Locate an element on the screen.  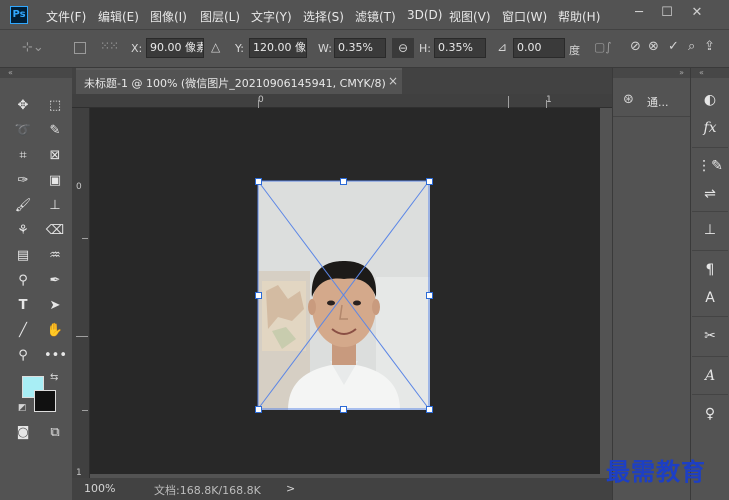
type-tool-icon: T is located at coordinates (23, 306).